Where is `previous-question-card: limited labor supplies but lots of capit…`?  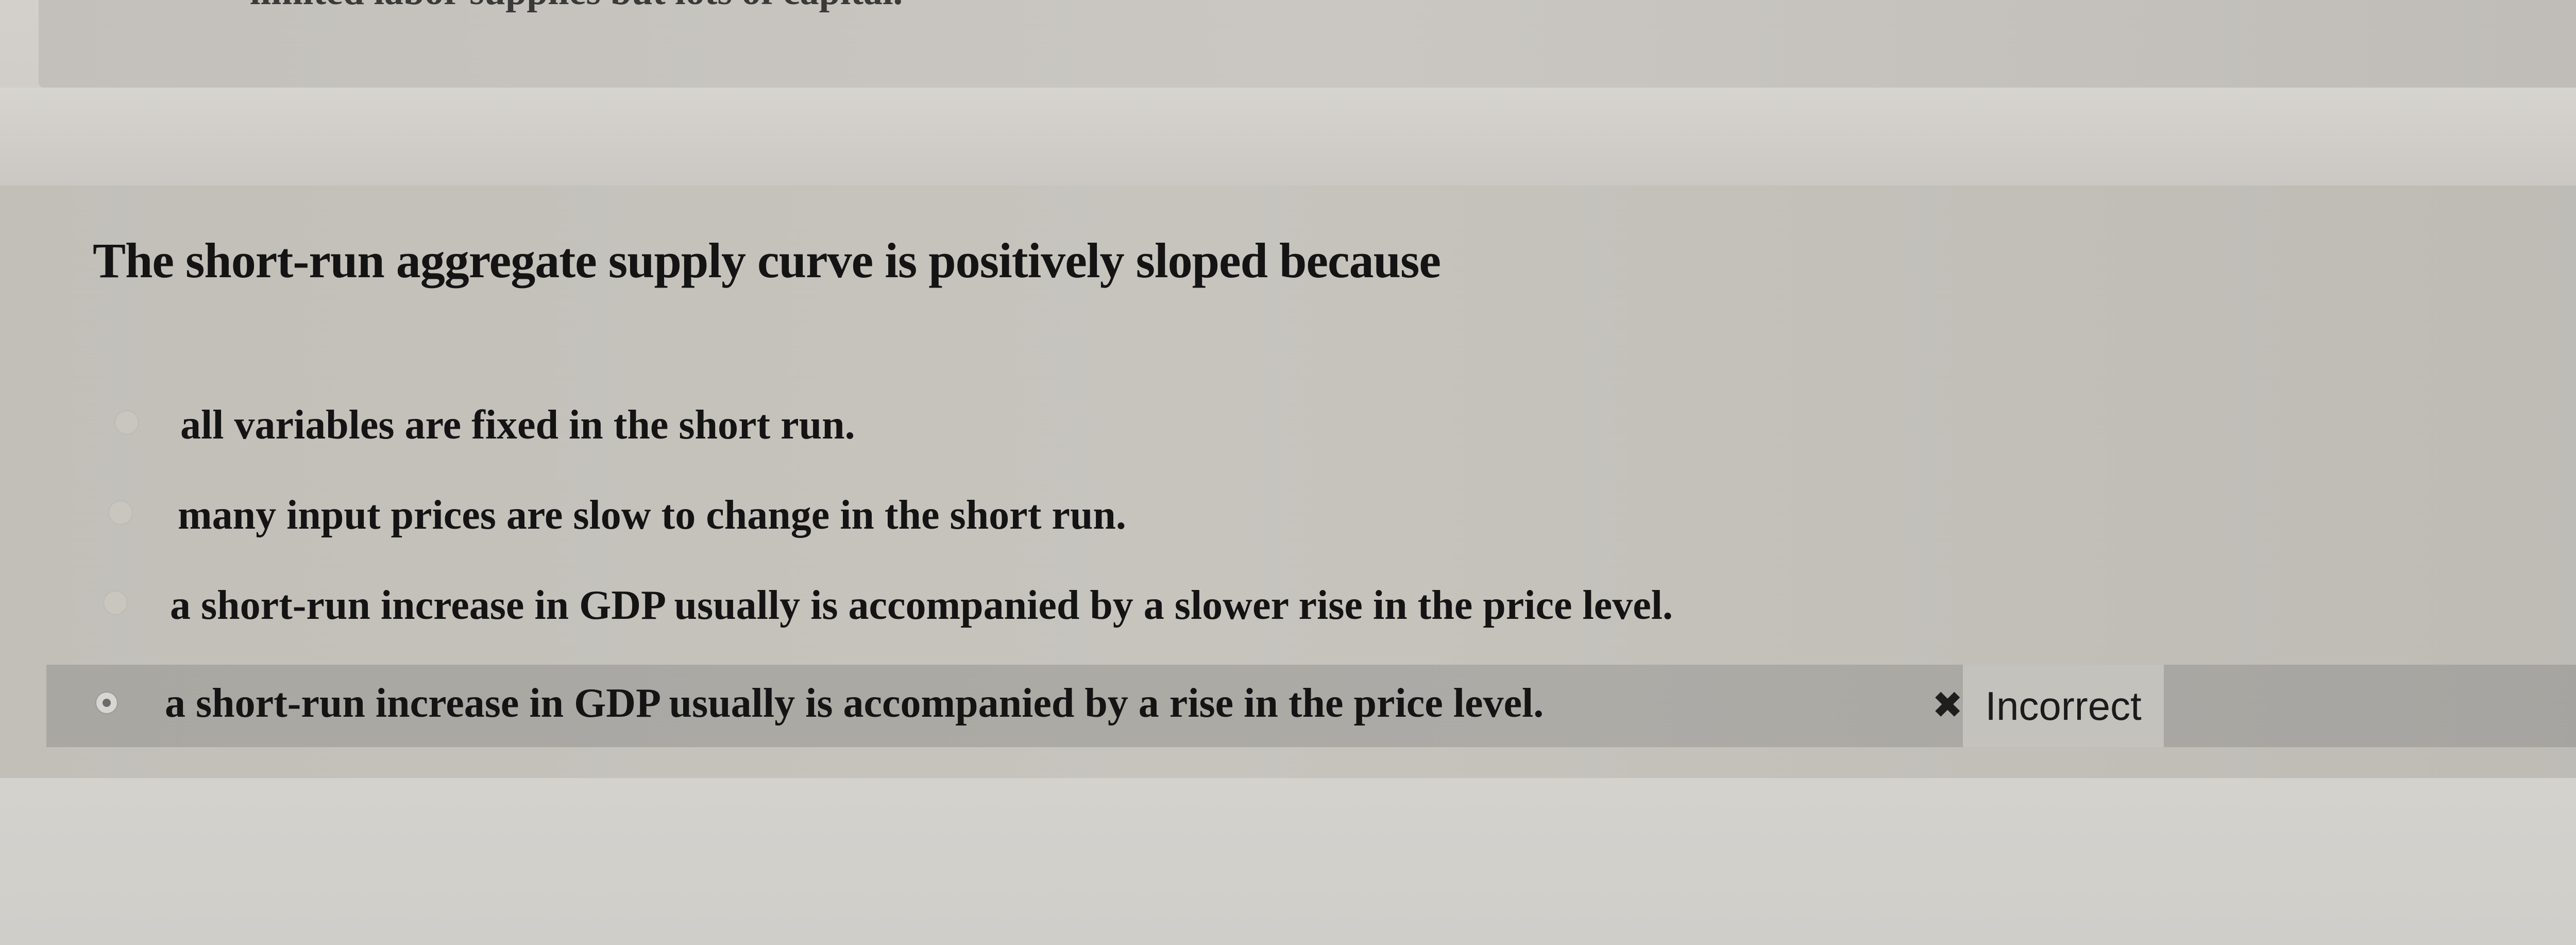 previous-question-card: limited labor supplies but lots of capit… is located at coordinates (1307, 44).